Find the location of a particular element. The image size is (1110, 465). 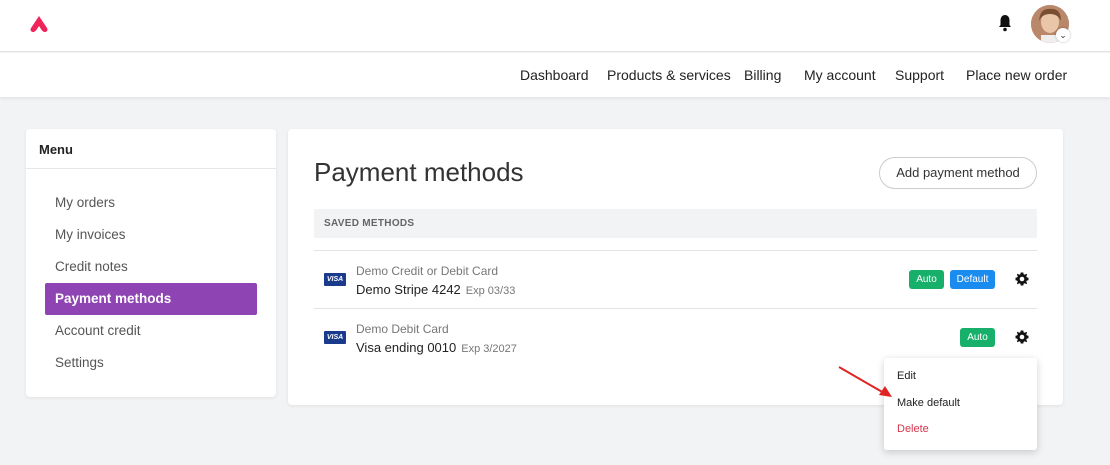

chevron-down-icon: ⌄ is located at coordinates (1063, 35).